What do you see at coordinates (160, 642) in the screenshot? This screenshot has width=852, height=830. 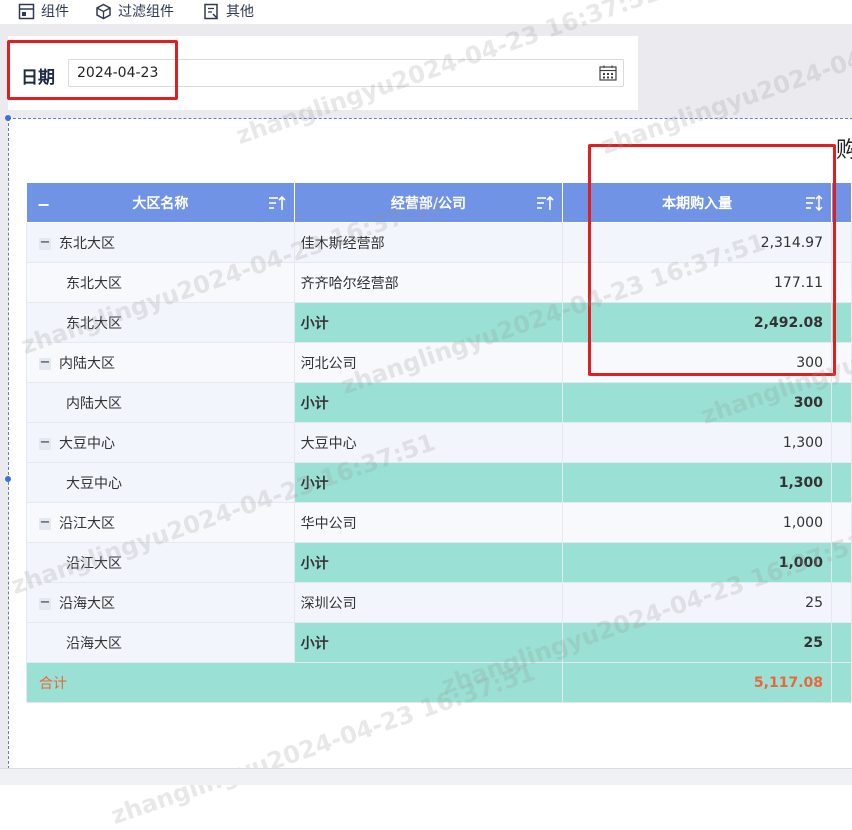 I see `region-cell: 沿海大区` at bounding box center [160, 642].